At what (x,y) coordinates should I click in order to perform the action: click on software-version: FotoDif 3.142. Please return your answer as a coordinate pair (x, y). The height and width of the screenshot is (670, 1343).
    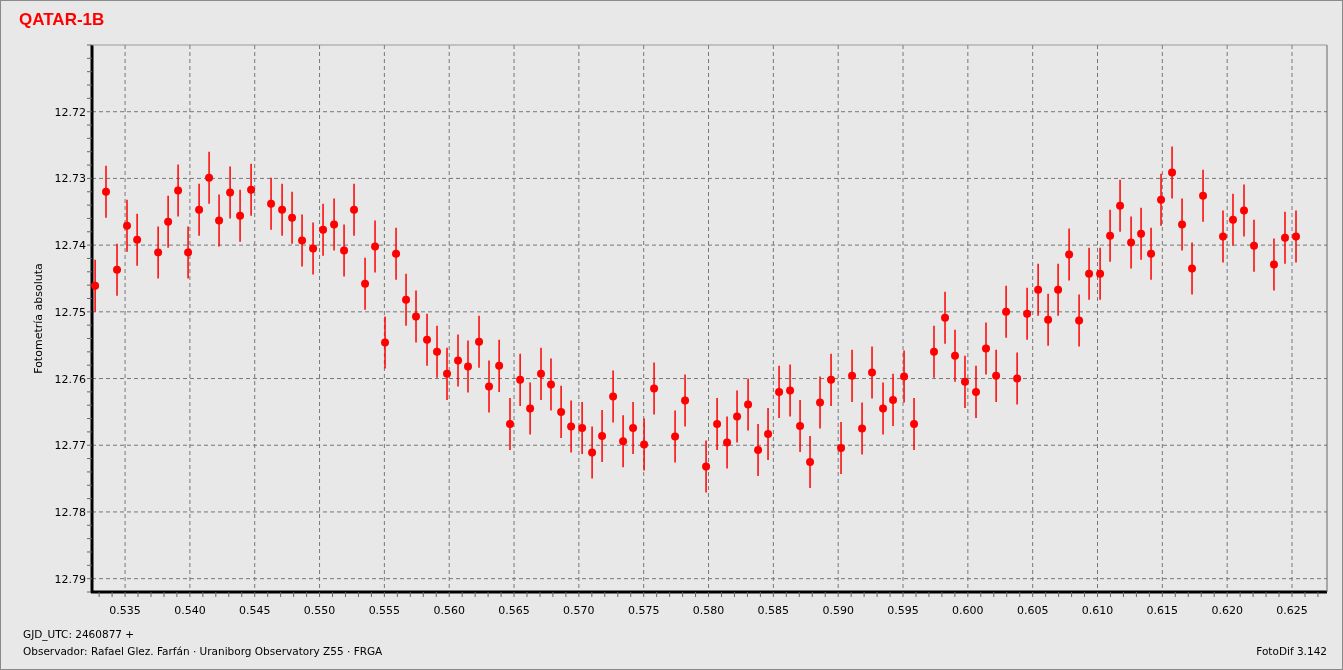
    Looking at the image, I should click on (1291, 651).